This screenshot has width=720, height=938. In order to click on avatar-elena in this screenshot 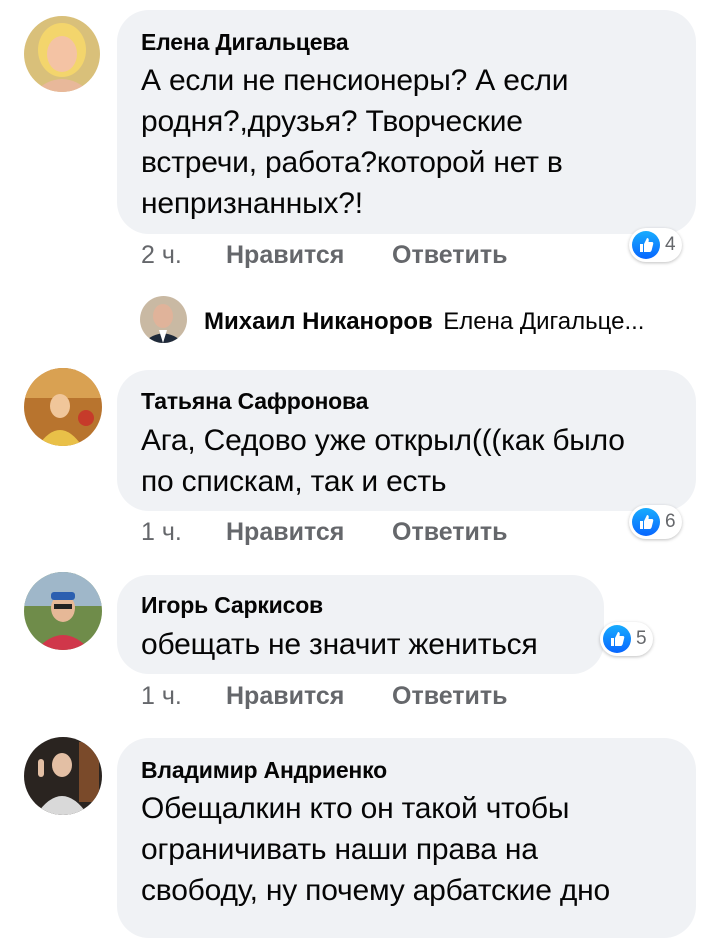, I will do `click(62, 54)`.